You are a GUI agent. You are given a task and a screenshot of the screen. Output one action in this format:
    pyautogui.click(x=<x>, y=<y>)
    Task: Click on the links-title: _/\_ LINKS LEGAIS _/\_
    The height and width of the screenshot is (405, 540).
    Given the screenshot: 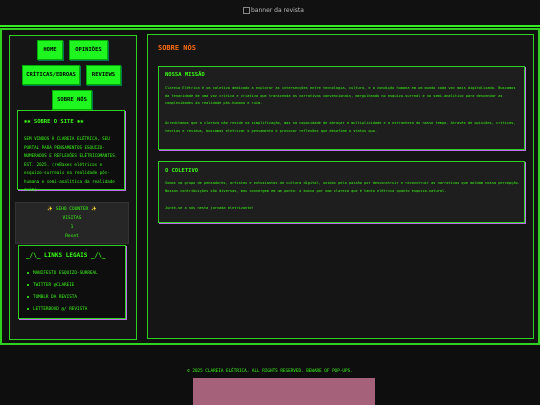 What is the action you would take?
    pyautogui.click(x=66, y=255)
    